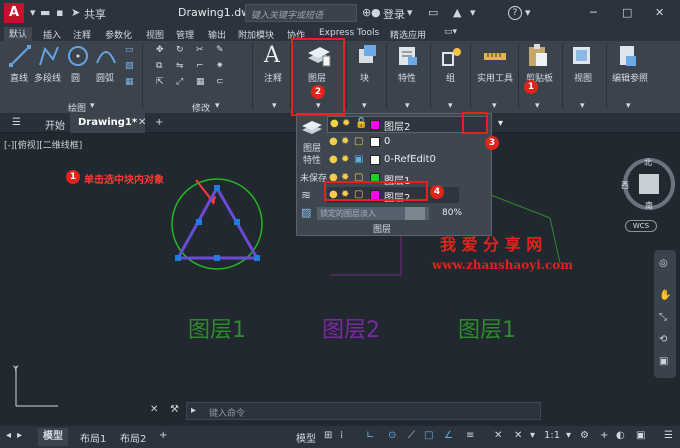  I want to click on tab-annotate: 注释, so click(82, 34).